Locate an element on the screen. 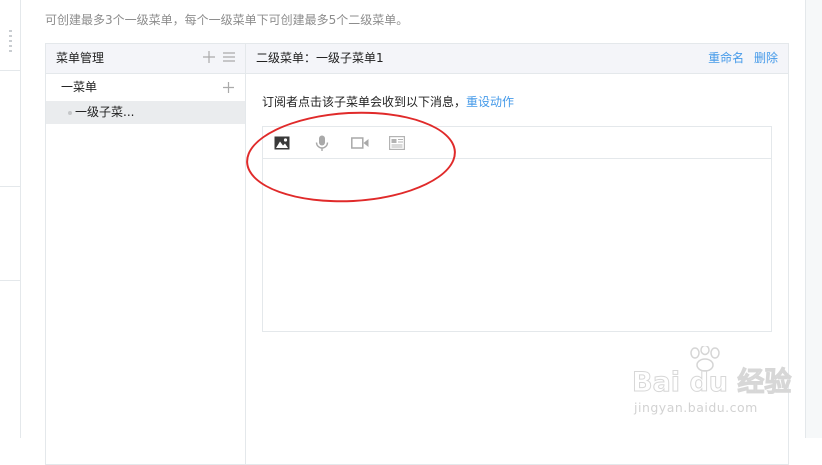  delete-link: 删除 is located at coordinates (766, 58).